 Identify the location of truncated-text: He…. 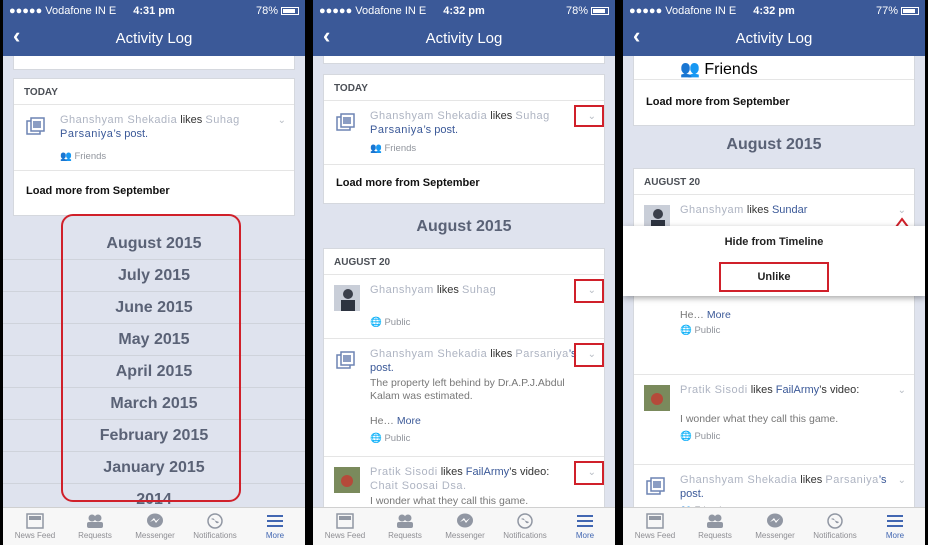
(382, 421).